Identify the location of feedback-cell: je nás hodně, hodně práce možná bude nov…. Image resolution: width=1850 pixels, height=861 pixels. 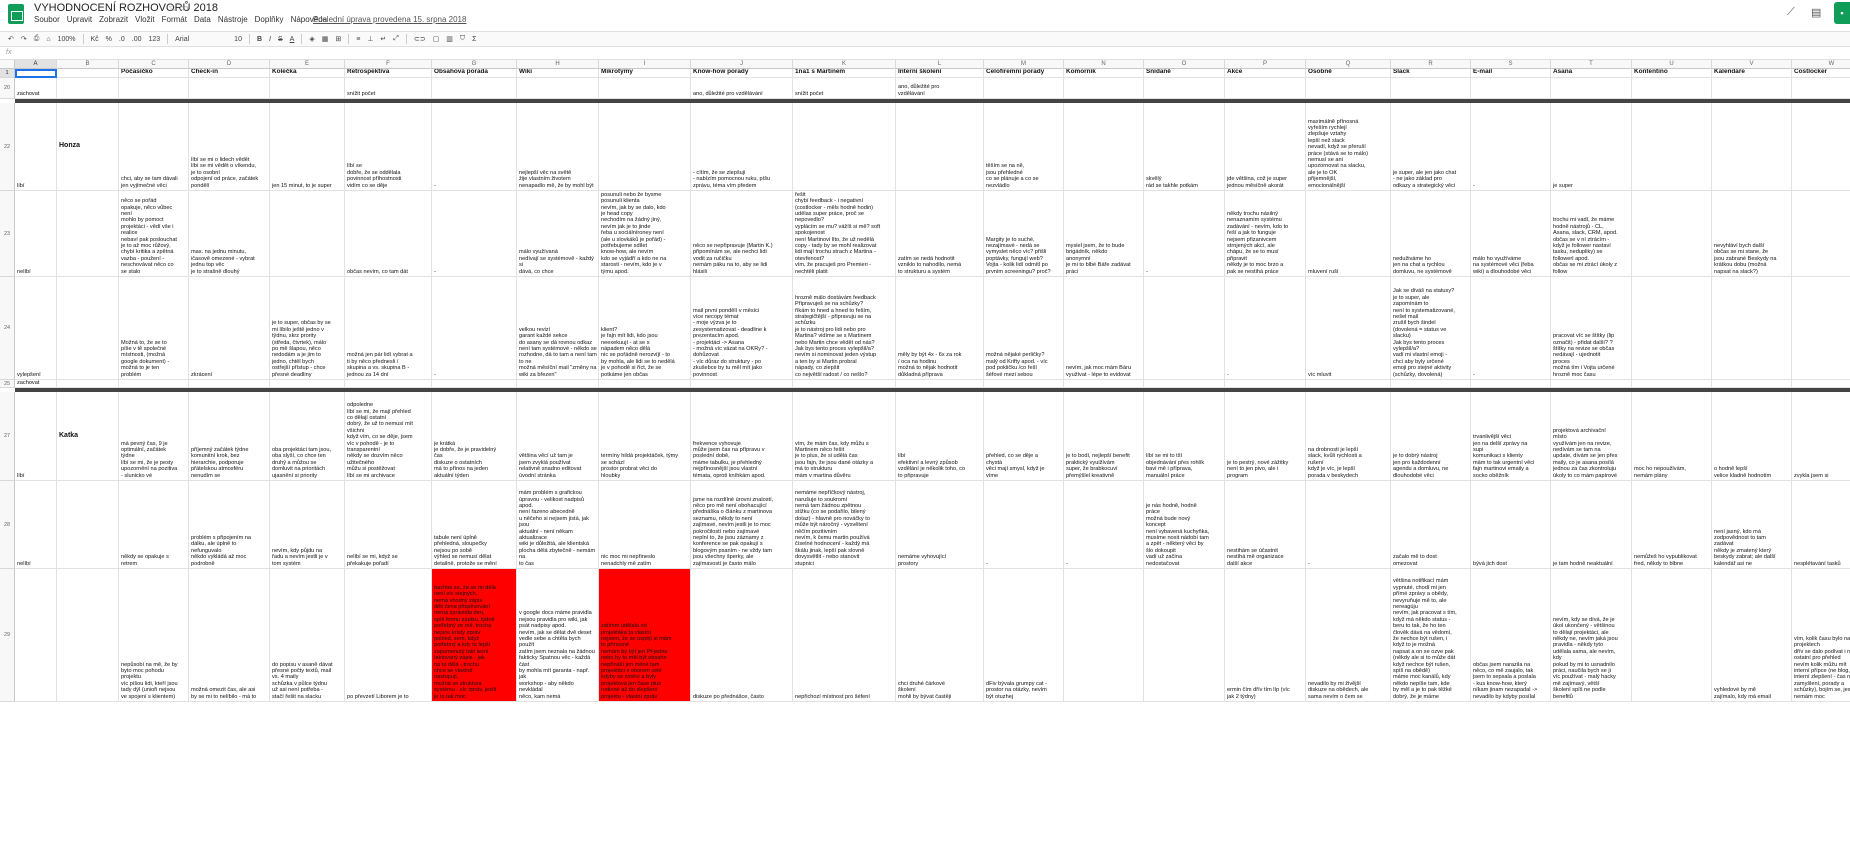
(1184, 525).